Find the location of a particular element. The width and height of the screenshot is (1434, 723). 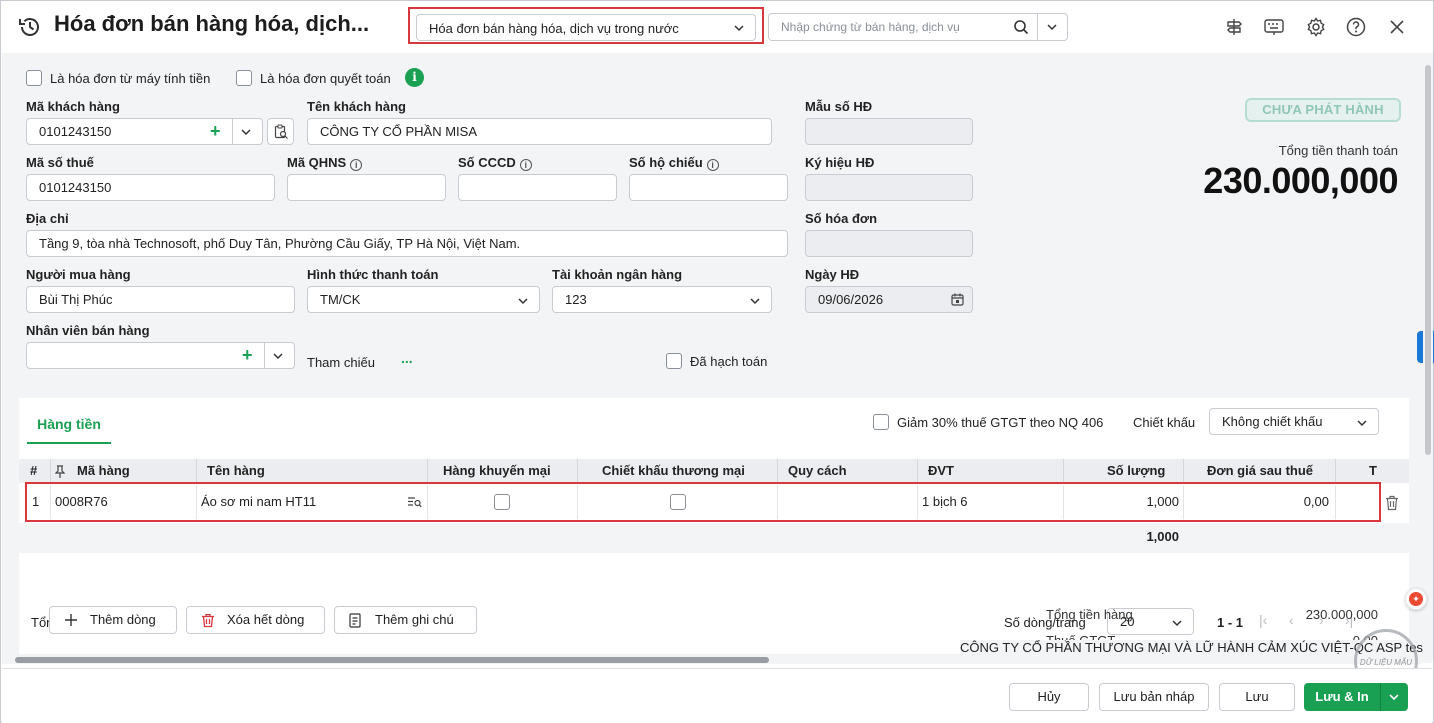

discount-value: Không chiết khấu is located at coordinates (1272, 421).